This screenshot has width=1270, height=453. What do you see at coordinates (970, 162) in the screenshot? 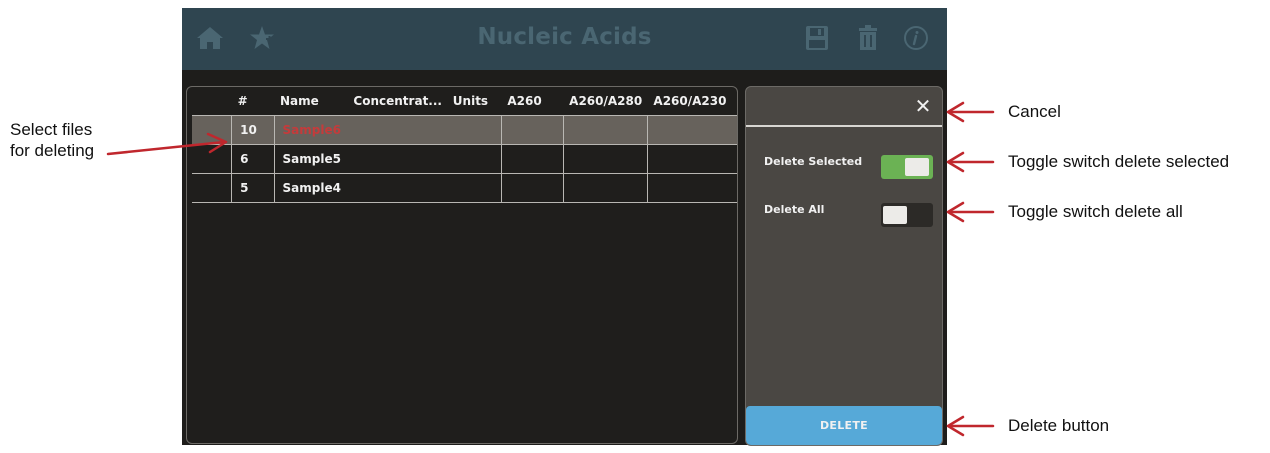
I see `arrow-toggle-selected` at bounding box center [970, 162].